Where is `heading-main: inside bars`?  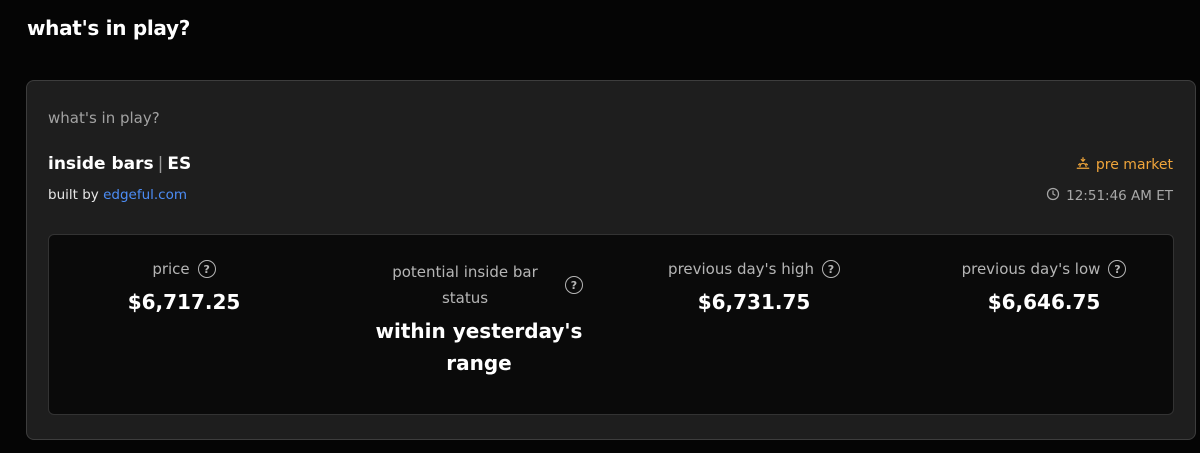 heading-main: inside bars is located at coordinates (101, 164).